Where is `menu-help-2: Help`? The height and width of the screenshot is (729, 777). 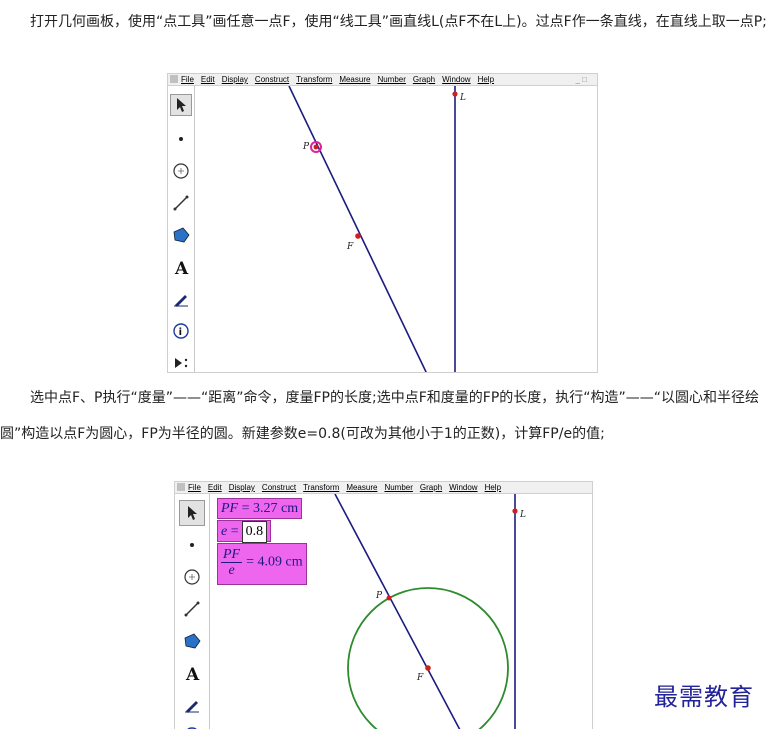
menu-help-2: Help is located at coordinates (493, 487).